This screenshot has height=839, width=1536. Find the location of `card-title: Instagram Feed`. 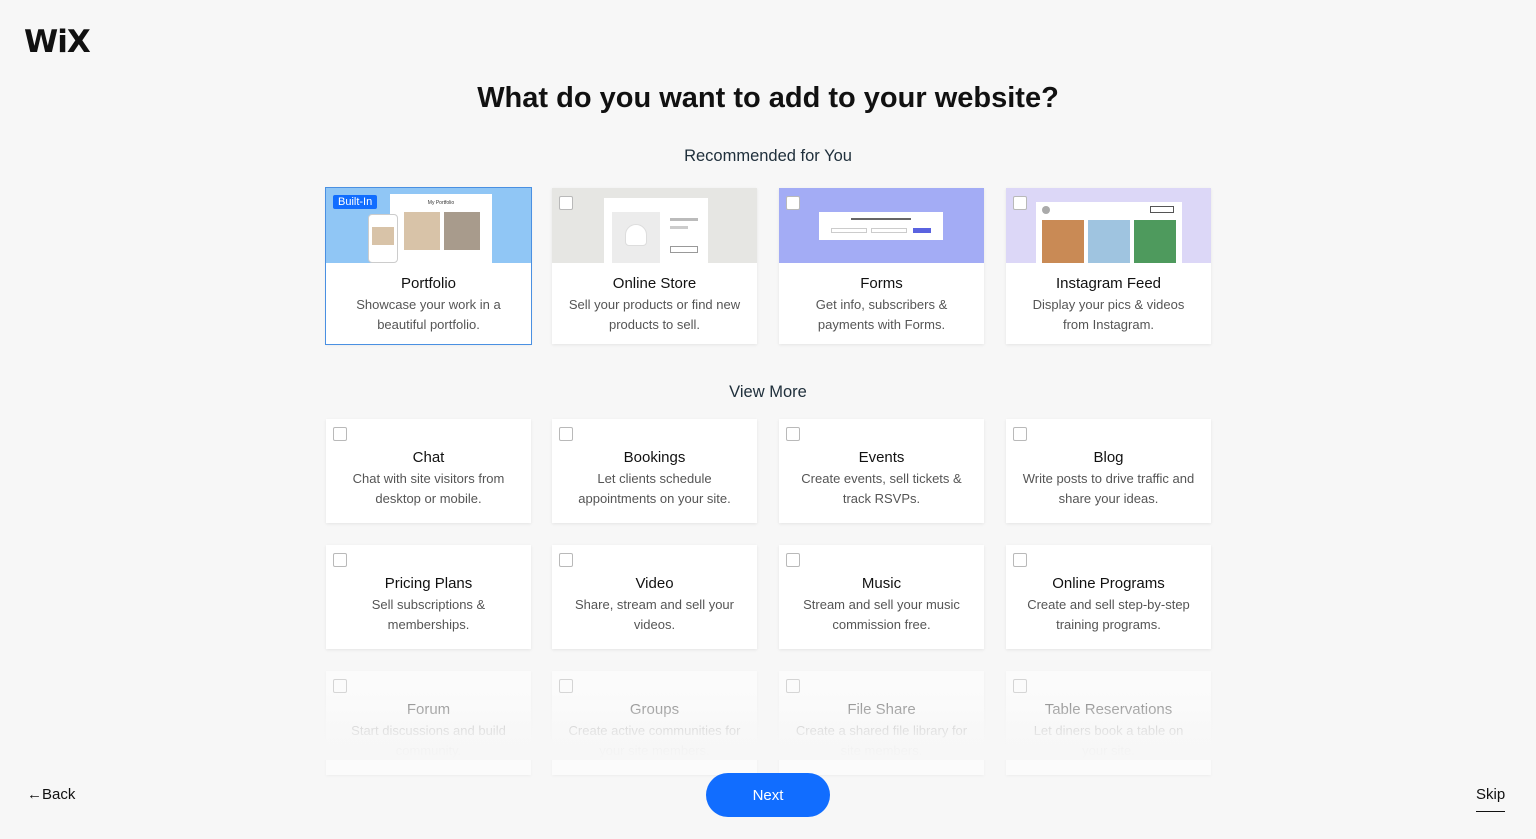

card-title: Instagram Feed is located at coordinates (1108, 283).